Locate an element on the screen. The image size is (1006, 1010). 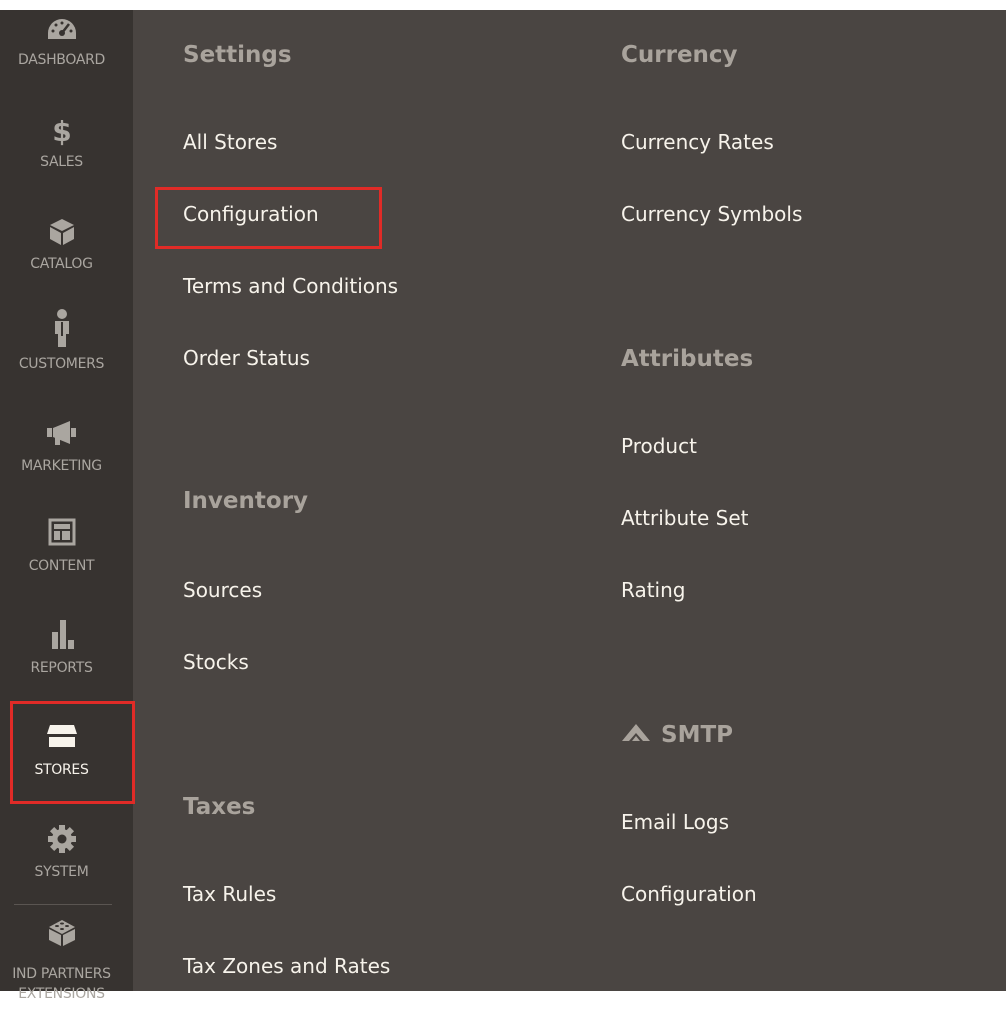
sidebar-item-system: SYSTEM is located at coordinates (61, 867).